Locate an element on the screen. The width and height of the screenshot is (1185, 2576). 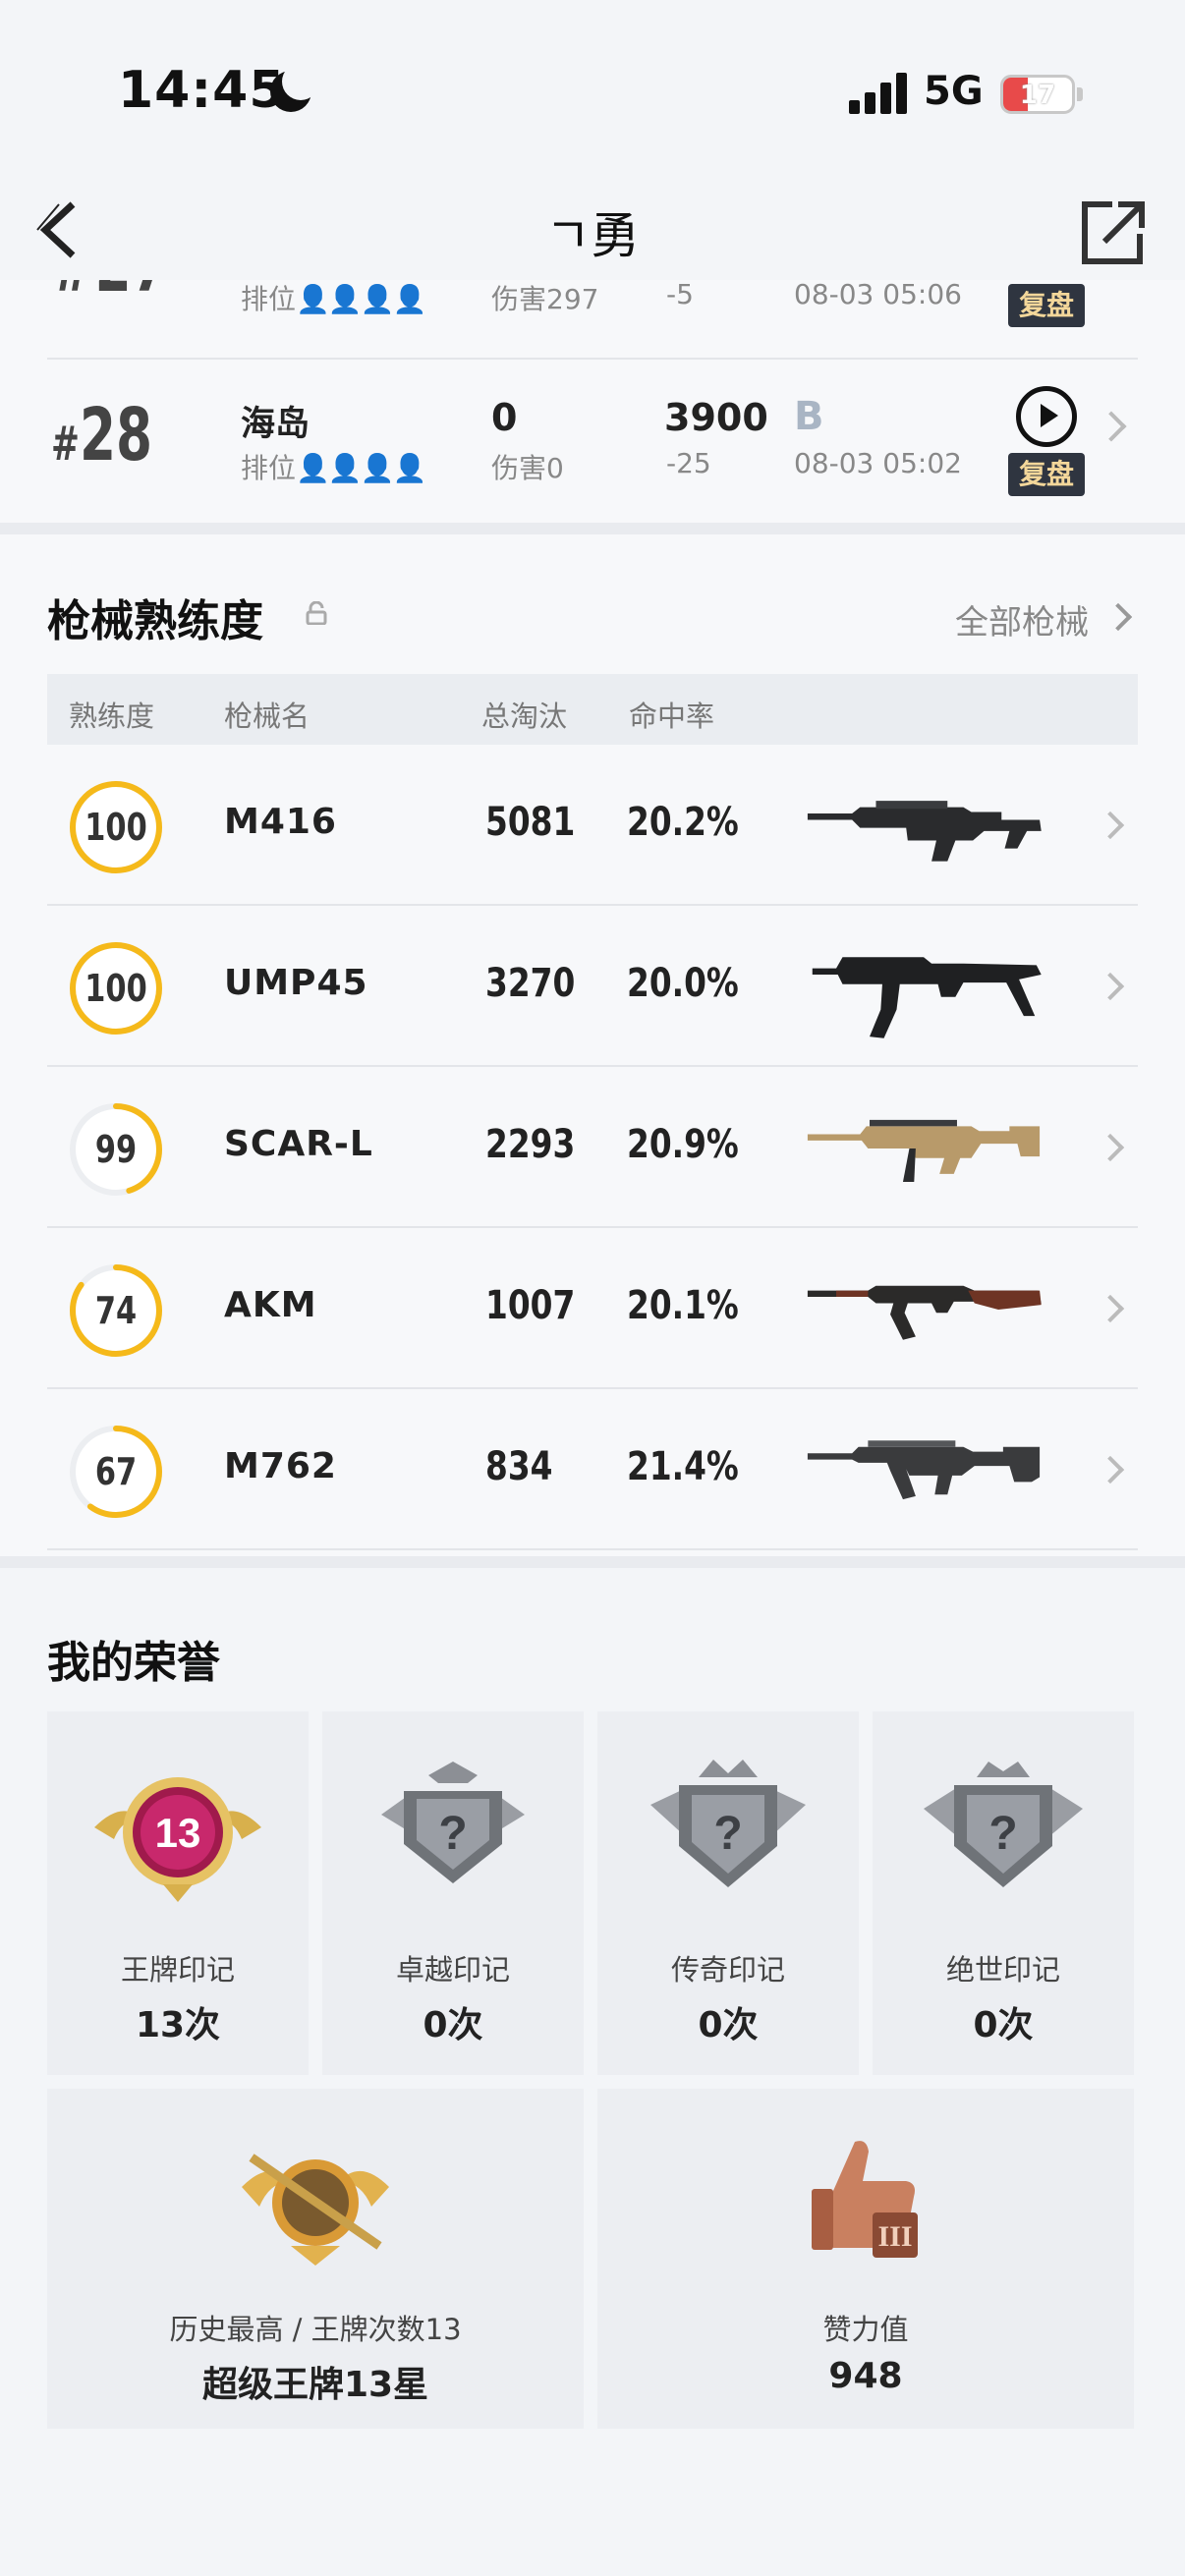
col-total-kills: 总淘汰 is located at coordinates (525, 716).